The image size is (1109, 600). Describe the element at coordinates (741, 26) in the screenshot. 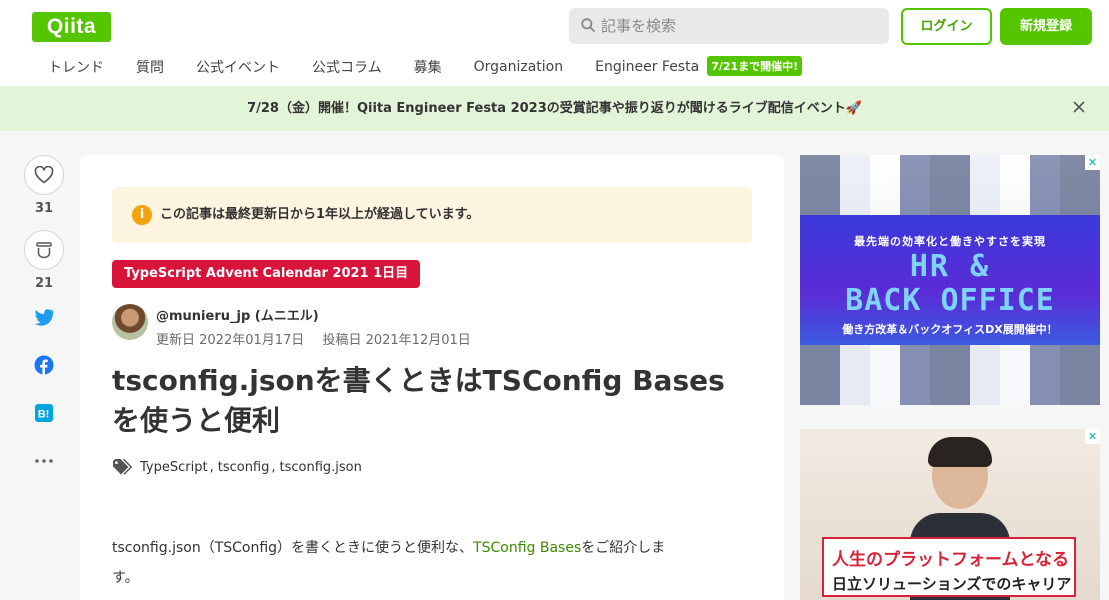

I see `search-input` at that location.